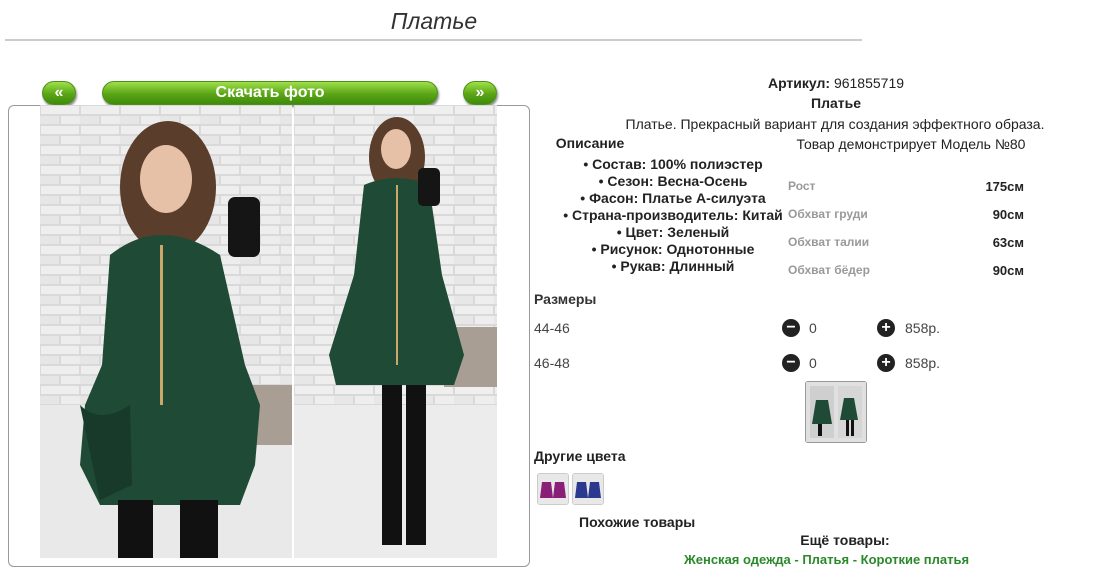 The width and height of the screenshot is (1106, 567). I want to click on article-line: Артикул: 961855719, so click(836, 83).